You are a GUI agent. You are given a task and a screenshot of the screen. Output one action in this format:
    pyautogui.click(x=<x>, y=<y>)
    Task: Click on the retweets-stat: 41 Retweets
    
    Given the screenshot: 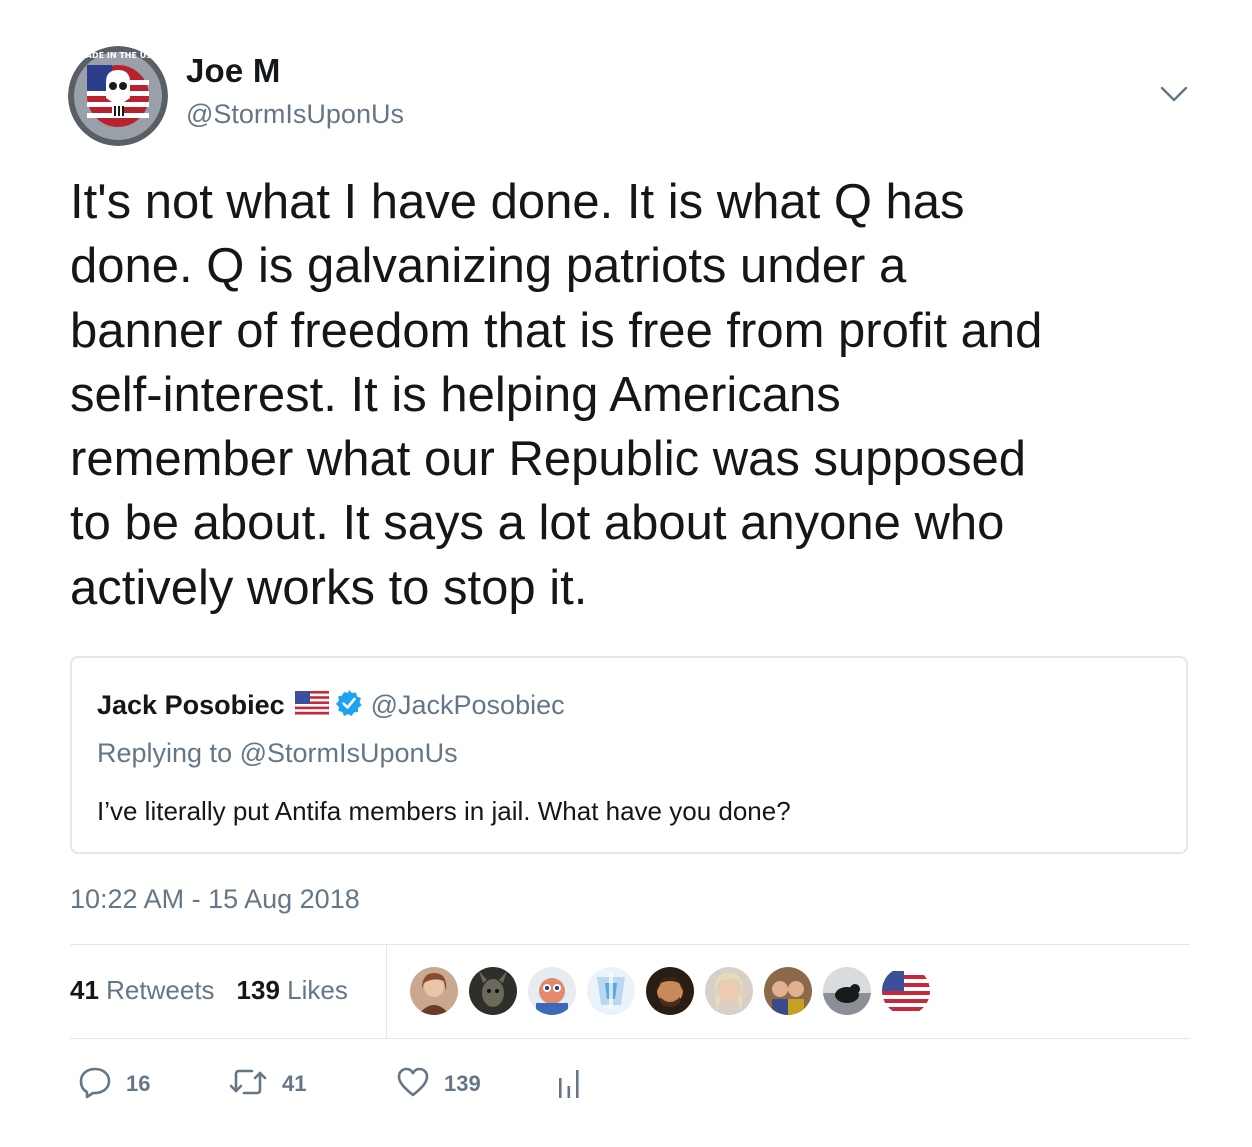 What is the action you would take?
    pyautogui.click(x=142, y=990)
    